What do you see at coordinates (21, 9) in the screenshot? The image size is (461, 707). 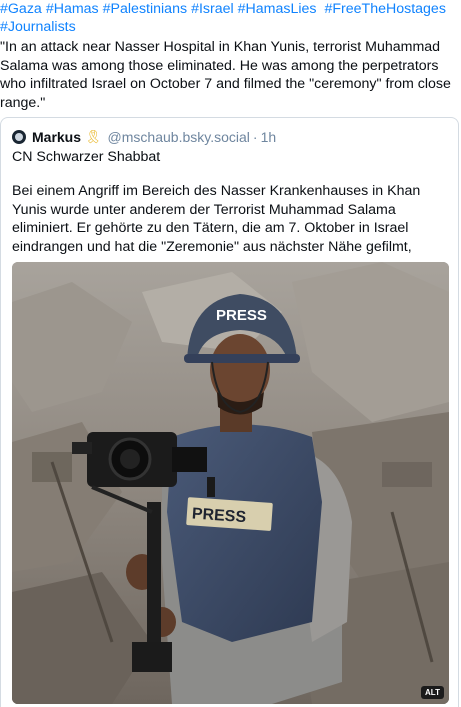 I see `hashtag-gaza: #Gaza` at bounding box center [21, 9].